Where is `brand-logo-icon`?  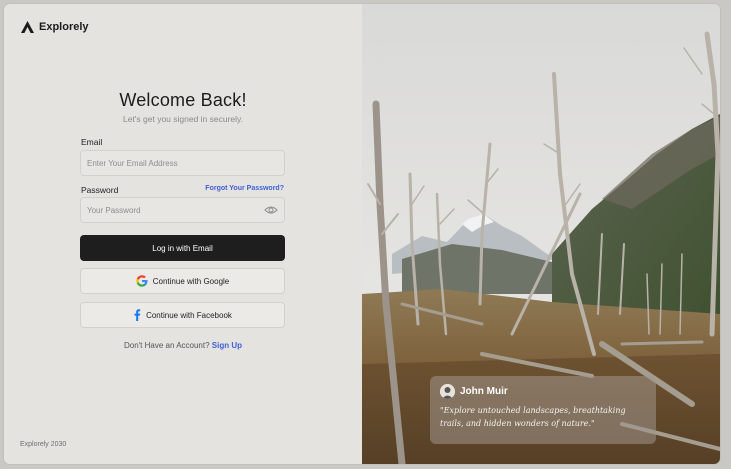 brand-logo-icon is located at coordinates (27, 27).